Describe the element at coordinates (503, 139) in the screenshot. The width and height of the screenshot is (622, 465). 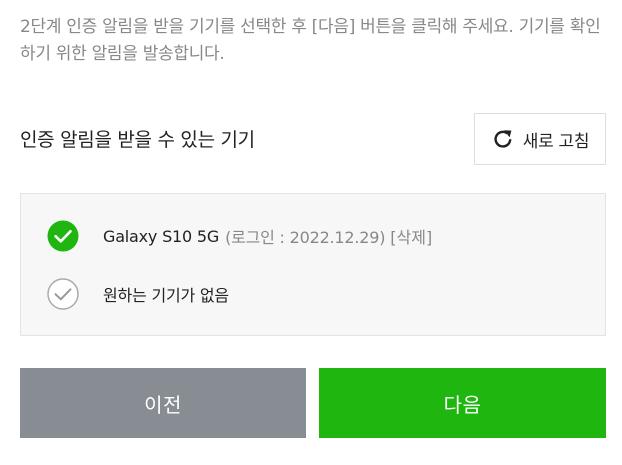
I see `refresh-icon` at that location.